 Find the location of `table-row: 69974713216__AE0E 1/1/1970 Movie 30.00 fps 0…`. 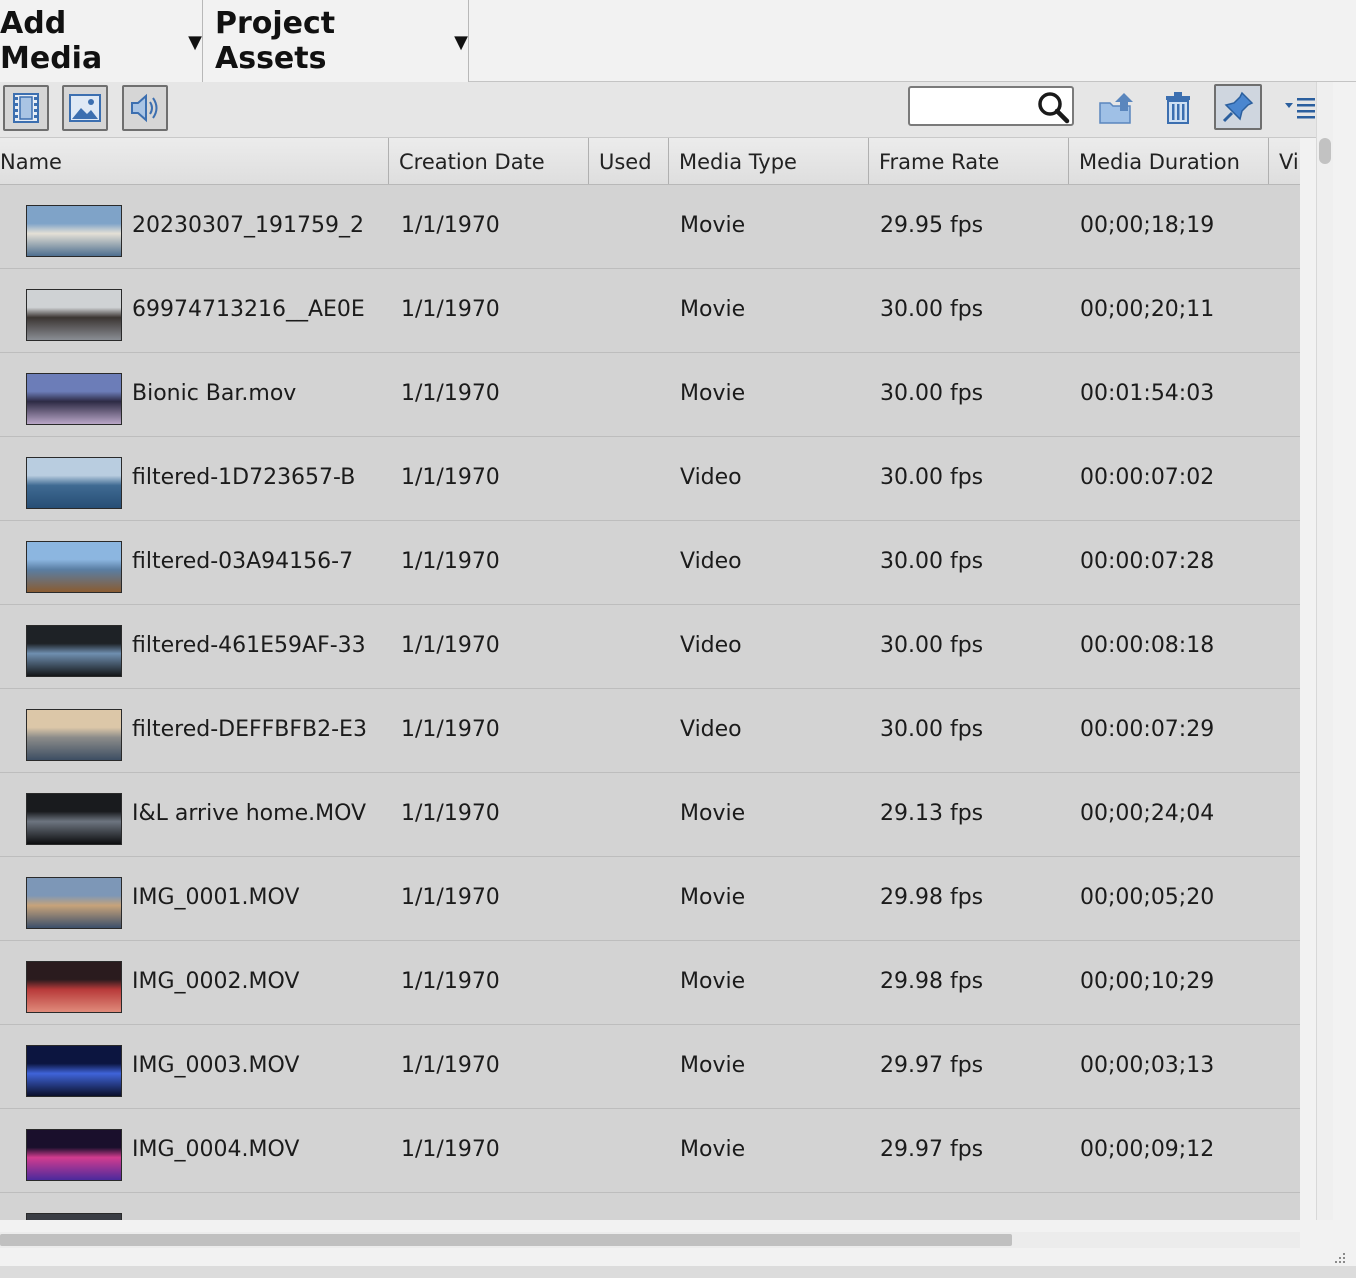

table-row: 69974713216__AE0E 1/1/1970 Movie 30.00 fps 0… is located at coordinates (650, 311).